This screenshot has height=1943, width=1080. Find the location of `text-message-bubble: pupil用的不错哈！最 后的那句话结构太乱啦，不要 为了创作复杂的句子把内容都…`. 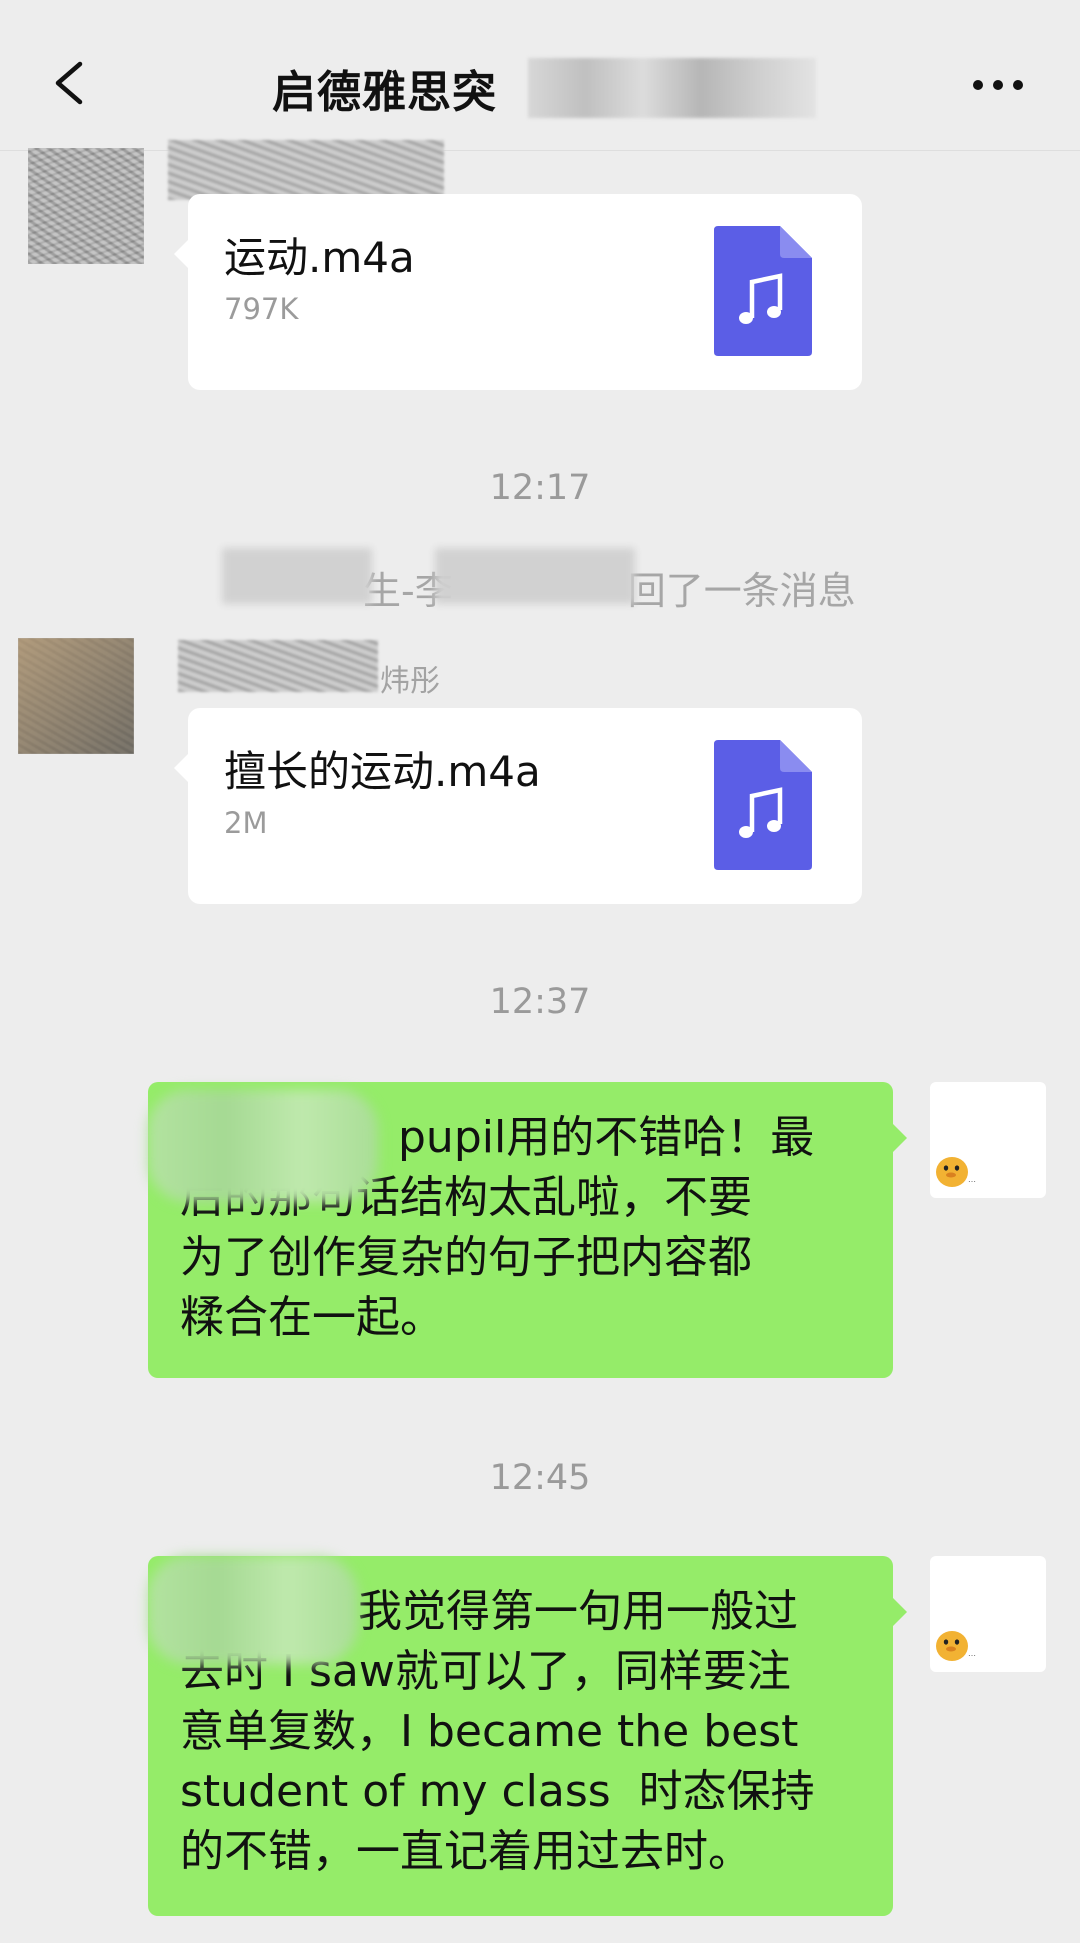

text-message-bubble: pupil用的不错哈！最 后的那句话结构太乱啦，不要 为了创作复杂的句子把内容都… is located at coordinates (527, 1230).